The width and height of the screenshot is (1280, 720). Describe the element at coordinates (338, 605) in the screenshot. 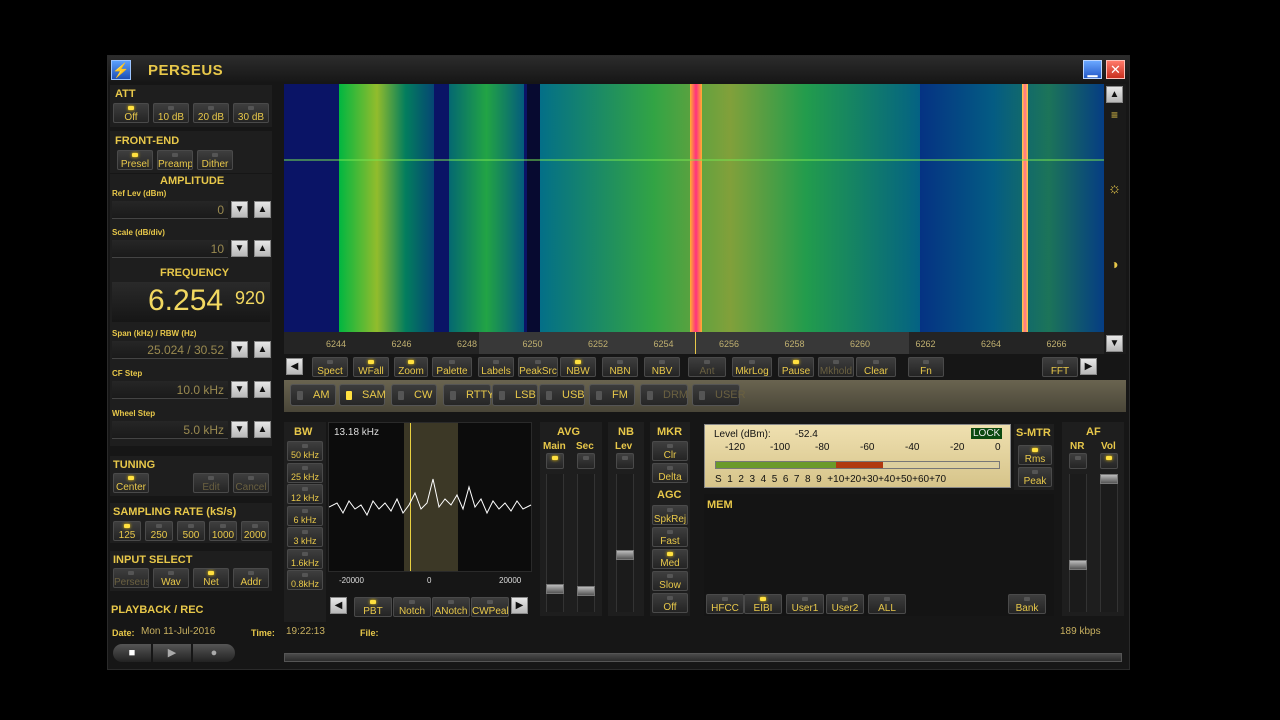

I see `filter-left-arrow: ◀` at that location.